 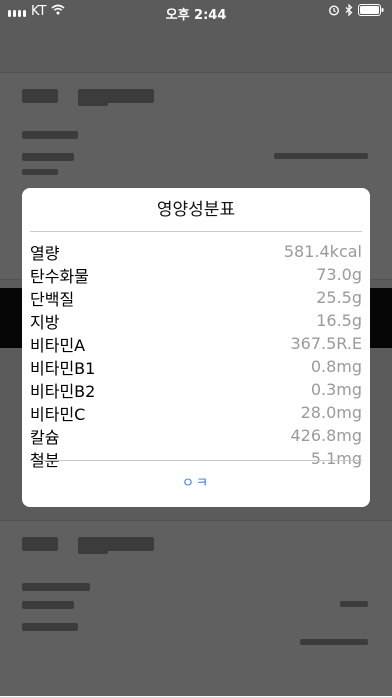 I want to click on nutrient-row: 비타민A 367.5R.E, so click(x=196, y=343).